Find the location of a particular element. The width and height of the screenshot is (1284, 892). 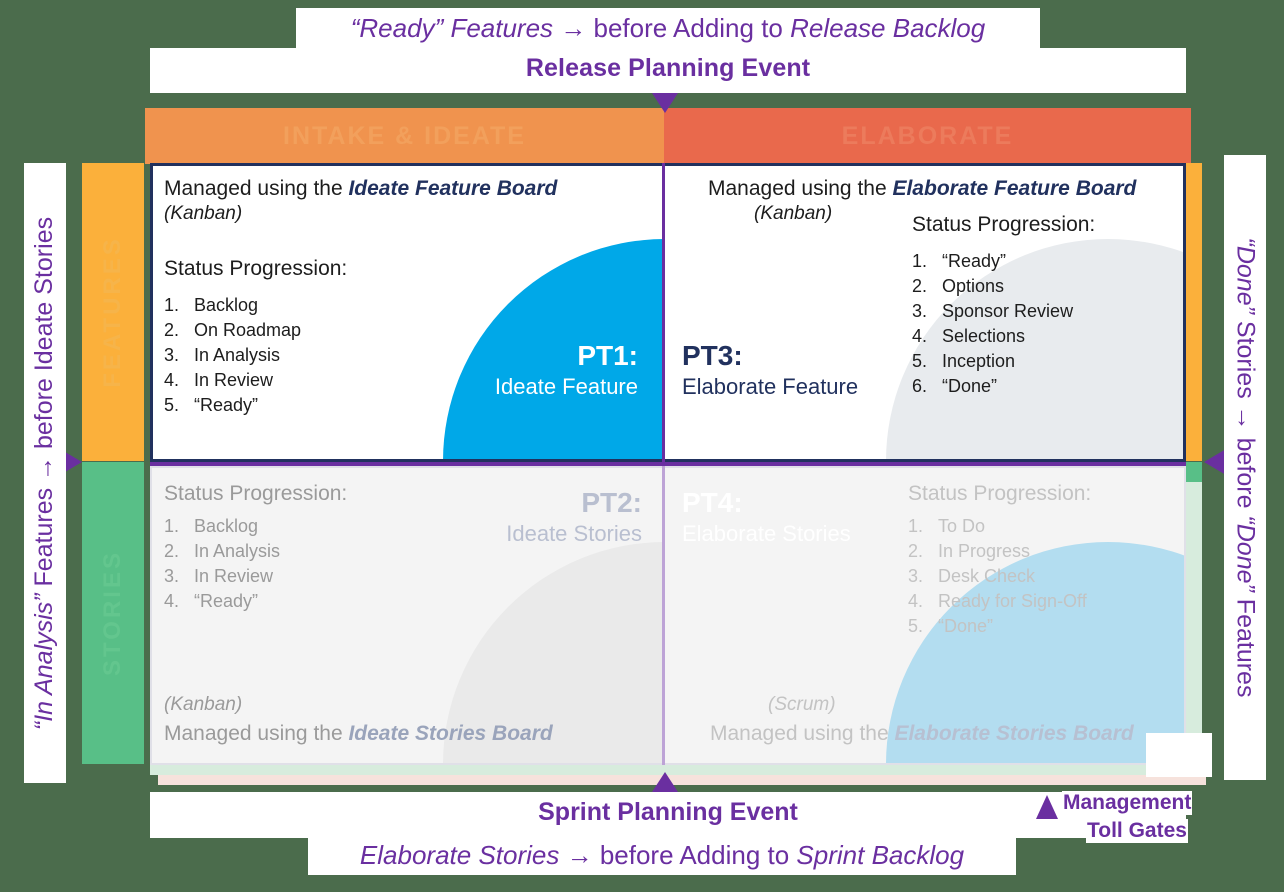

list-item: 5. “Done” is located at coordinates (997, 626).